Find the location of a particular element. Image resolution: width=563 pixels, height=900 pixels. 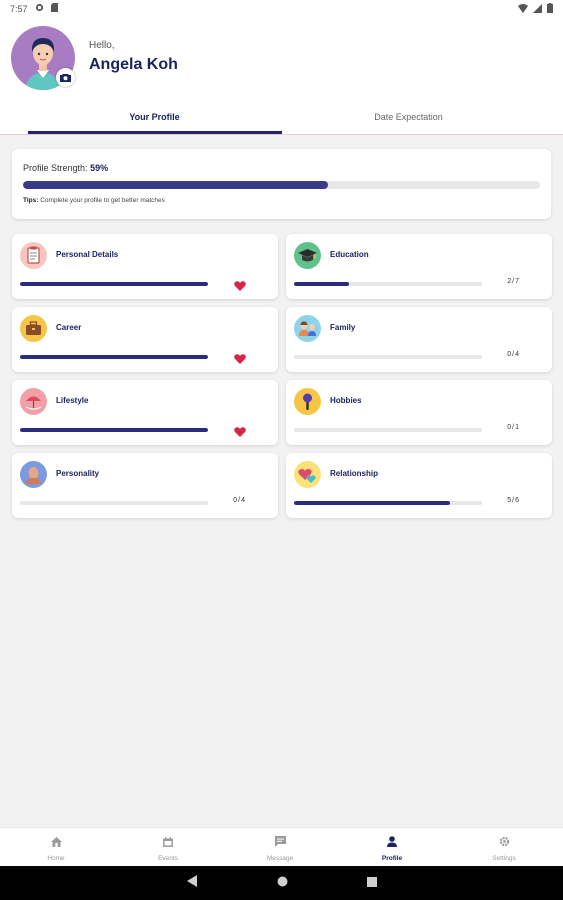

battery-icon is located at coordinates (550, 9).